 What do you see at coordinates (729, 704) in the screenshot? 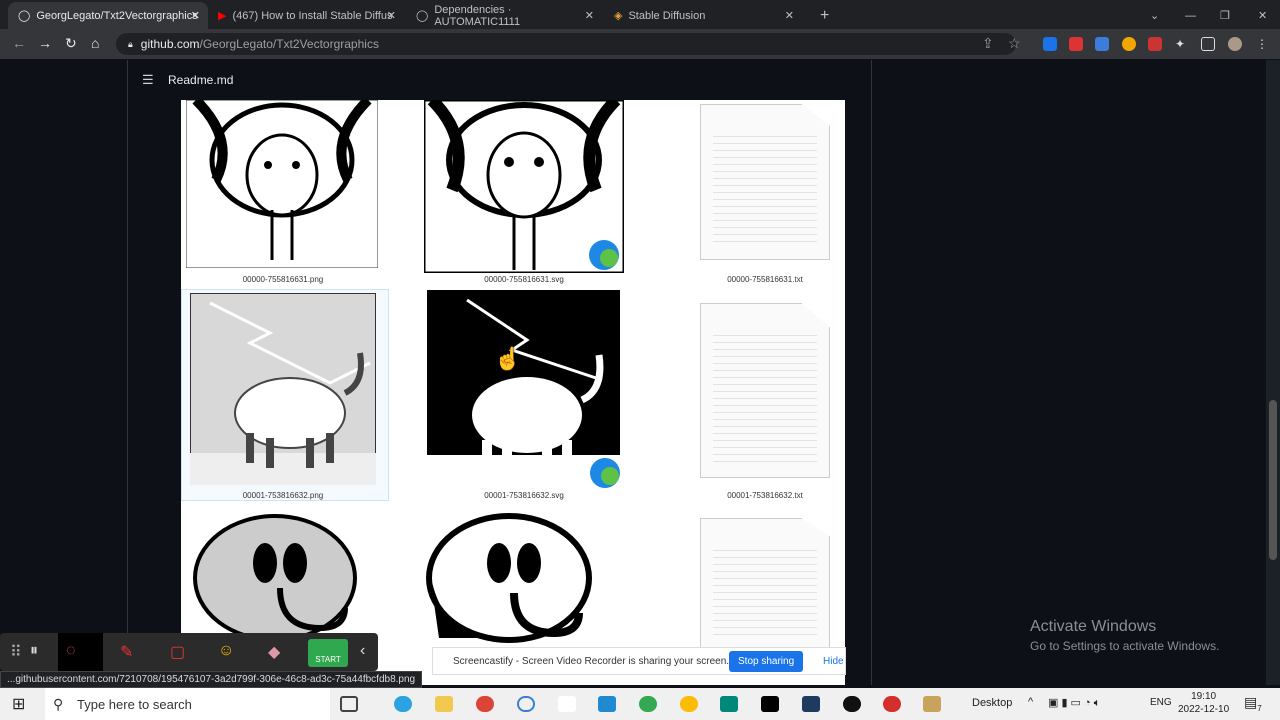
I see `google-meet-icon` at bounding box center [729, 704].